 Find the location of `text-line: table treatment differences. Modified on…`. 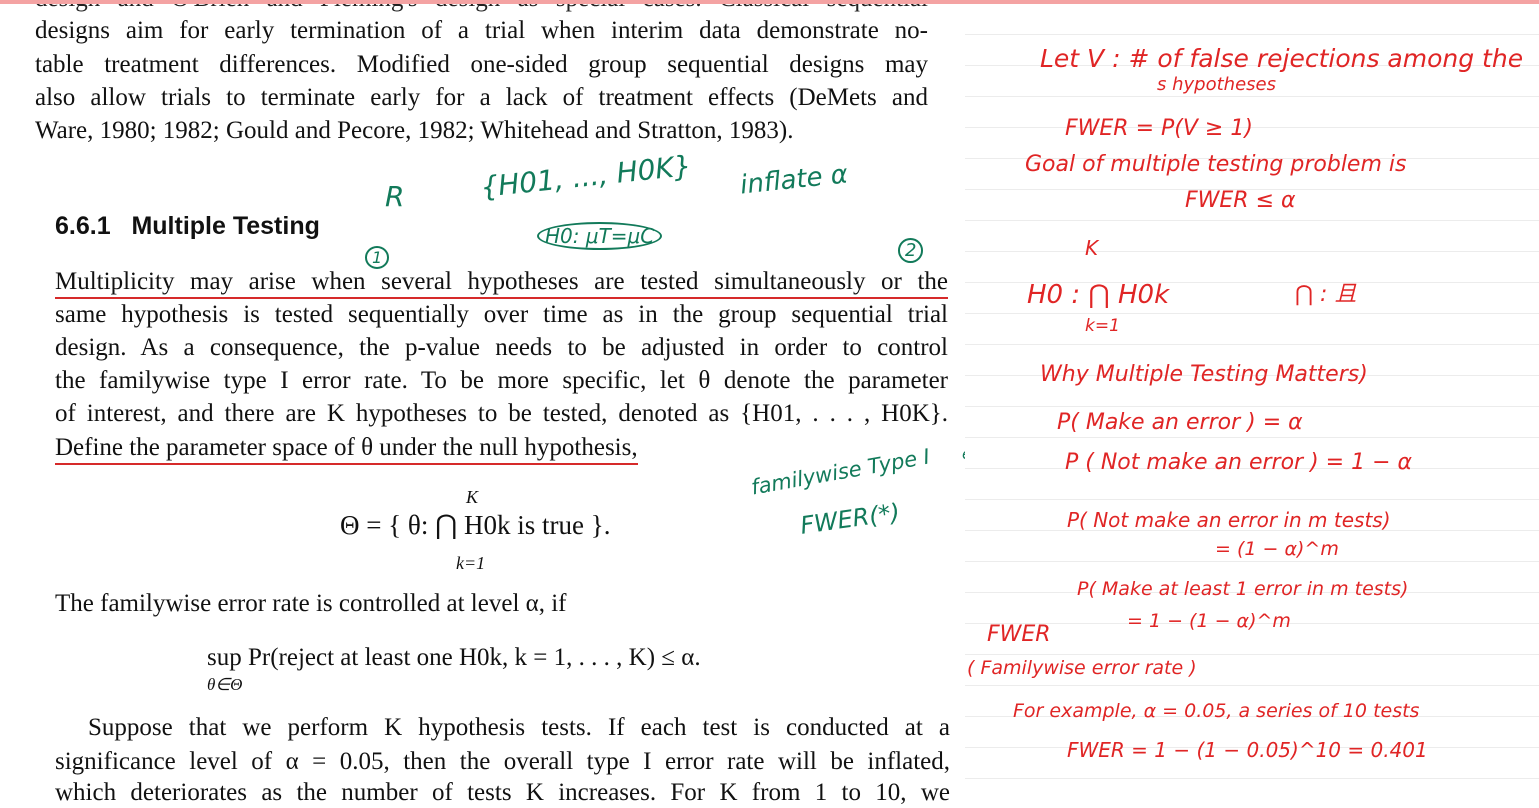

text-line: table treatment differences. Modified on… is located at coordinates (481, 64).